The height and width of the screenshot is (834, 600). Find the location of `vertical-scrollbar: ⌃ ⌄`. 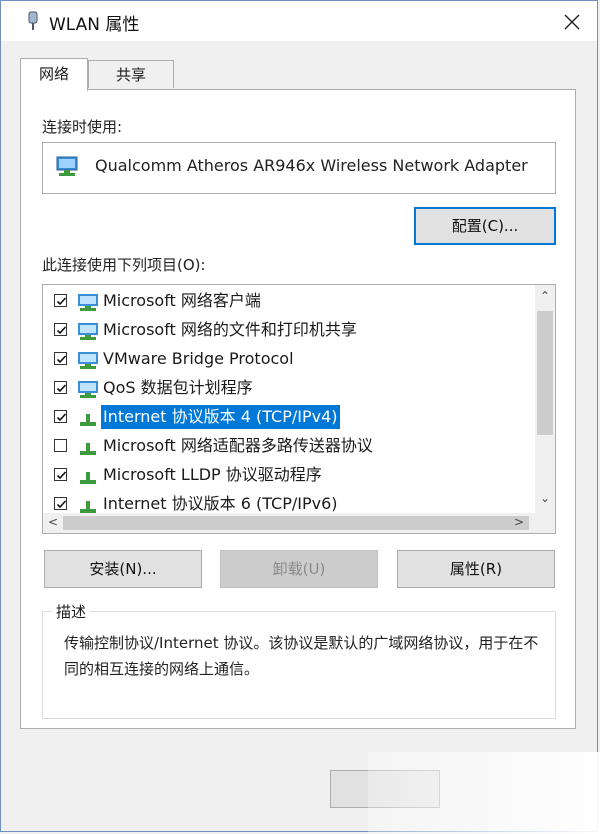

vertical-scrollbar: ⌃ ⌄ is located at coordinates (545, 399).